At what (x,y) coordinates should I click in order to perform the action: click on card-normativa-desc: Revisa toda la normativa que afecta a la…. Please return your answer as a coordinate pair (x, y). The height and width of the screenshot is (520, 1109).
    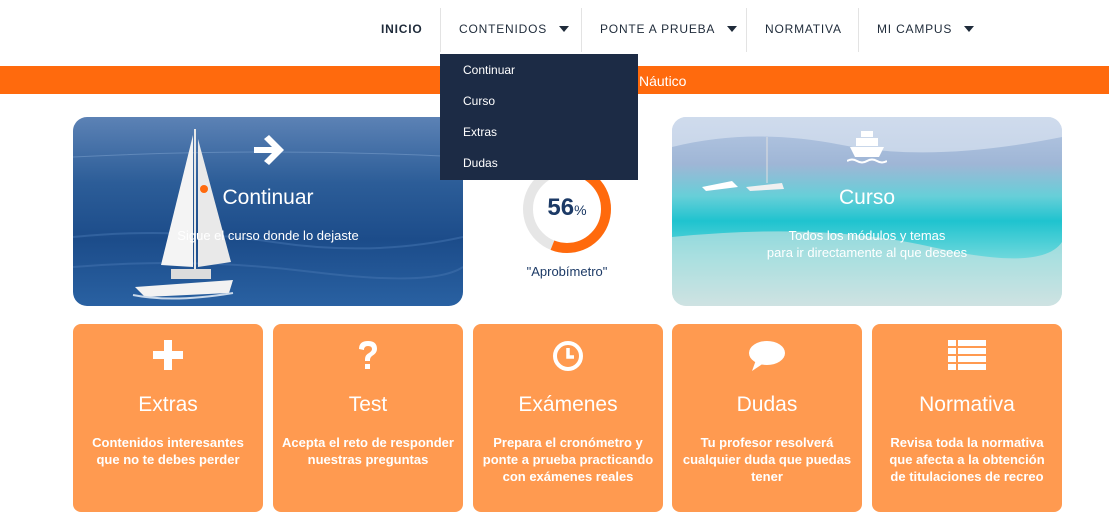
    Looking at the image, I should click on (967, 459).